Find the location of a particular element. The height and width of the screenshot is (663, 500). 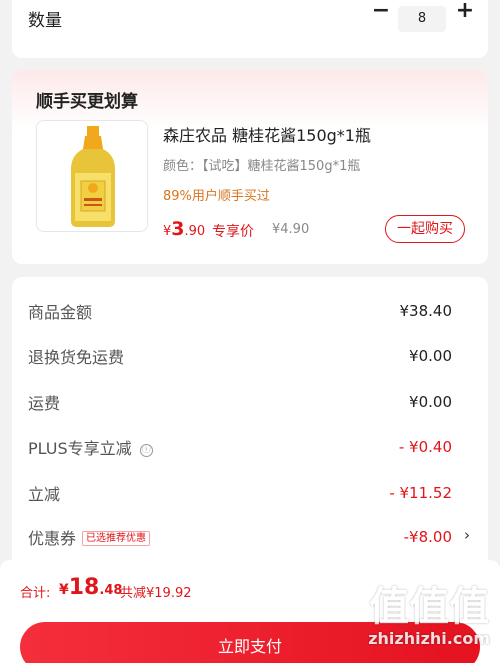

summary-row-value: -¥8.00 is located at coordinates (427, 537).